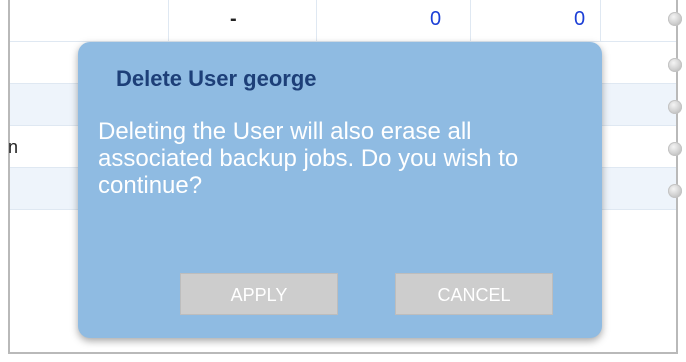 The height and width of the screenshot is (362, 686). I want to click on apply-button: APPLY, so click(259, 294).